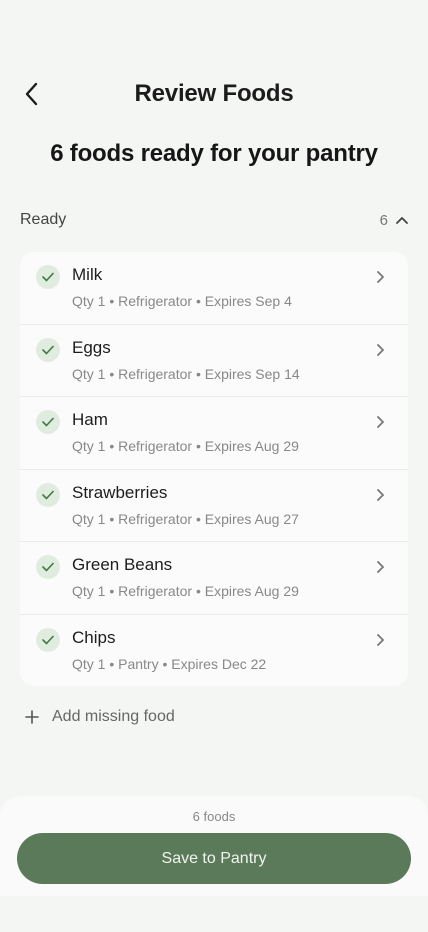  What do you see at coordinates (94, 637) in the screenshot?
I see `food-name: Chips` at bounding box center [94, 637].